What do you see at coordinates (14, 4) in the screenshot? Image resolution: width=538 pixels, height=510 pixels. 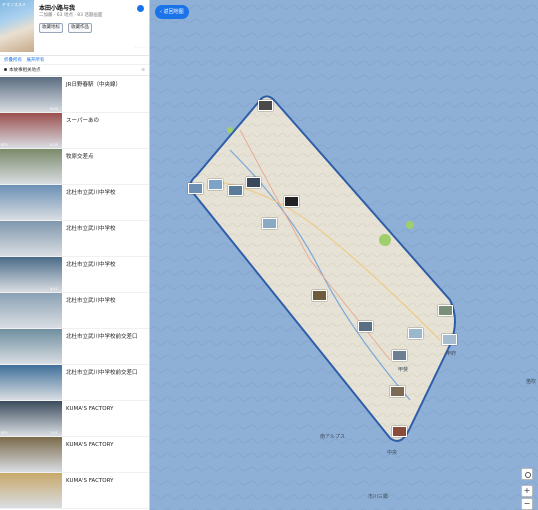 I see `work-logo: ヤマノススメ` at bounding box center [14, 4].